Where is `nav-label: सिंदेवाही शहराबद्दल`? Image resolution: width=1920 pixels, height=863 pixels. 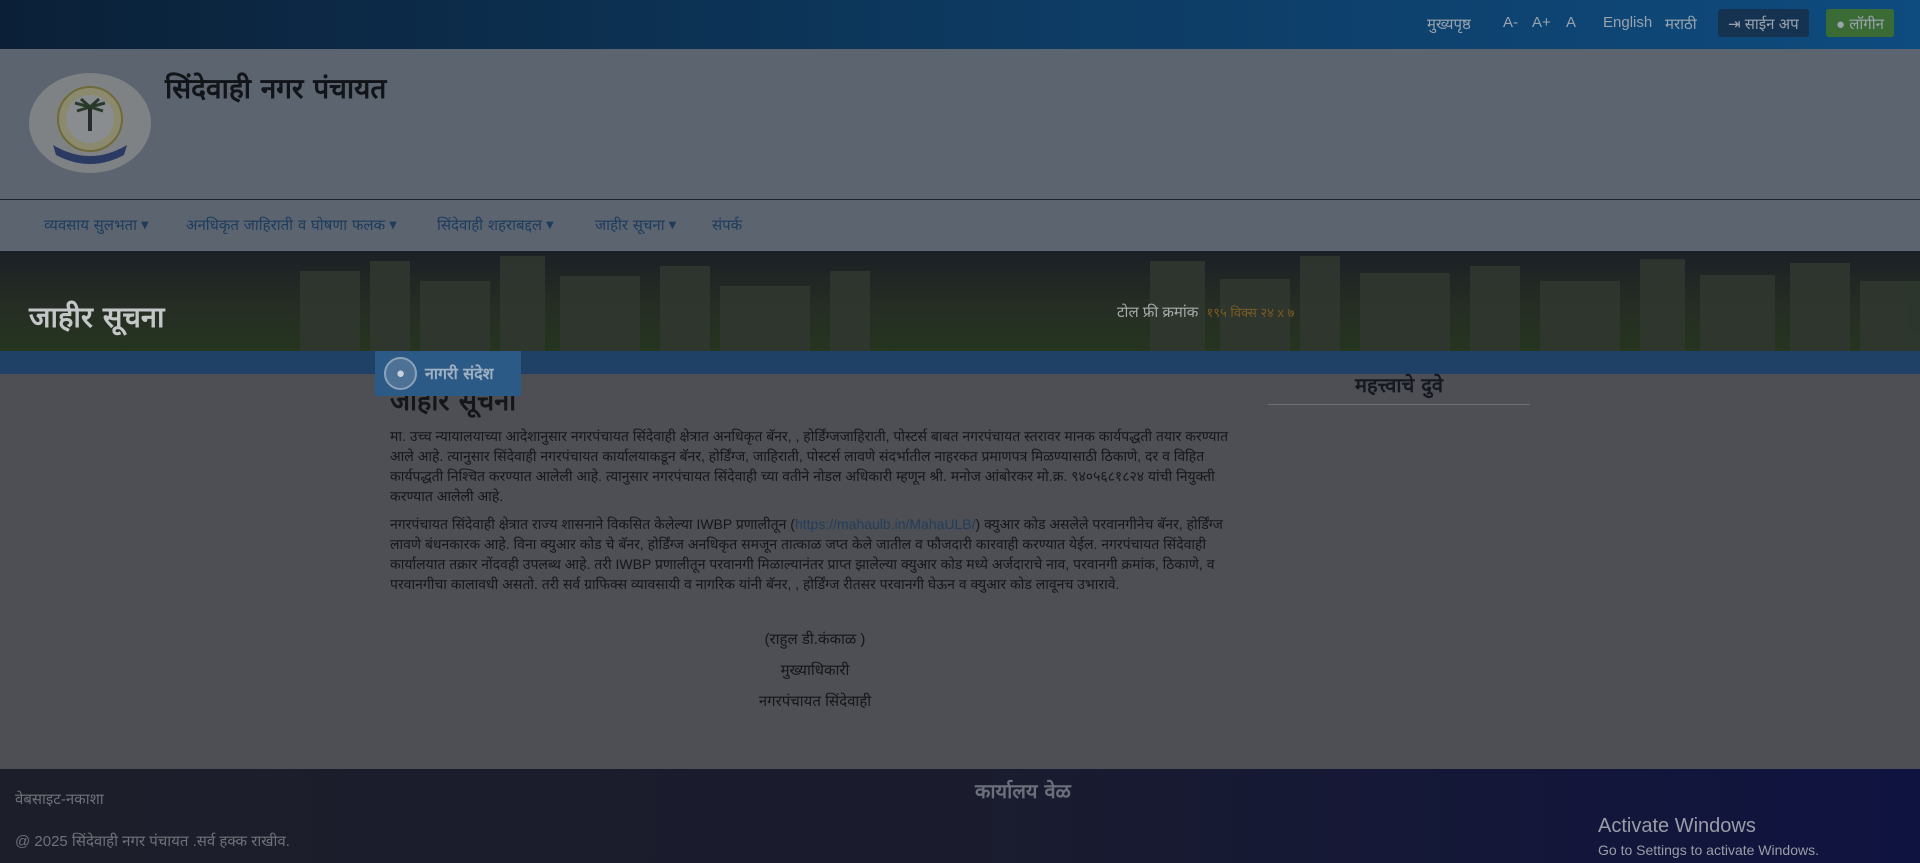 nav-label: सिंदेवाही शहराबद्दल is located at coordinates (490, 225).